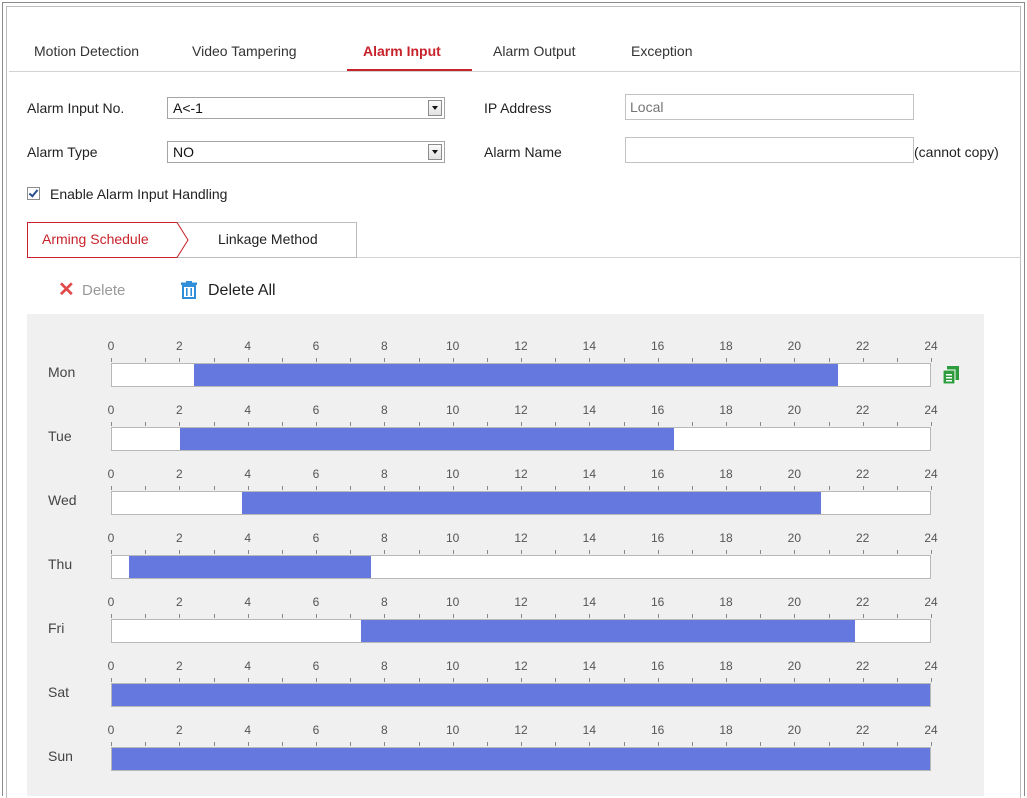  What do you see at coordinates (769, 150) in the screenshot?
I see `alarm-name-field` at bounding box center [769, 150].